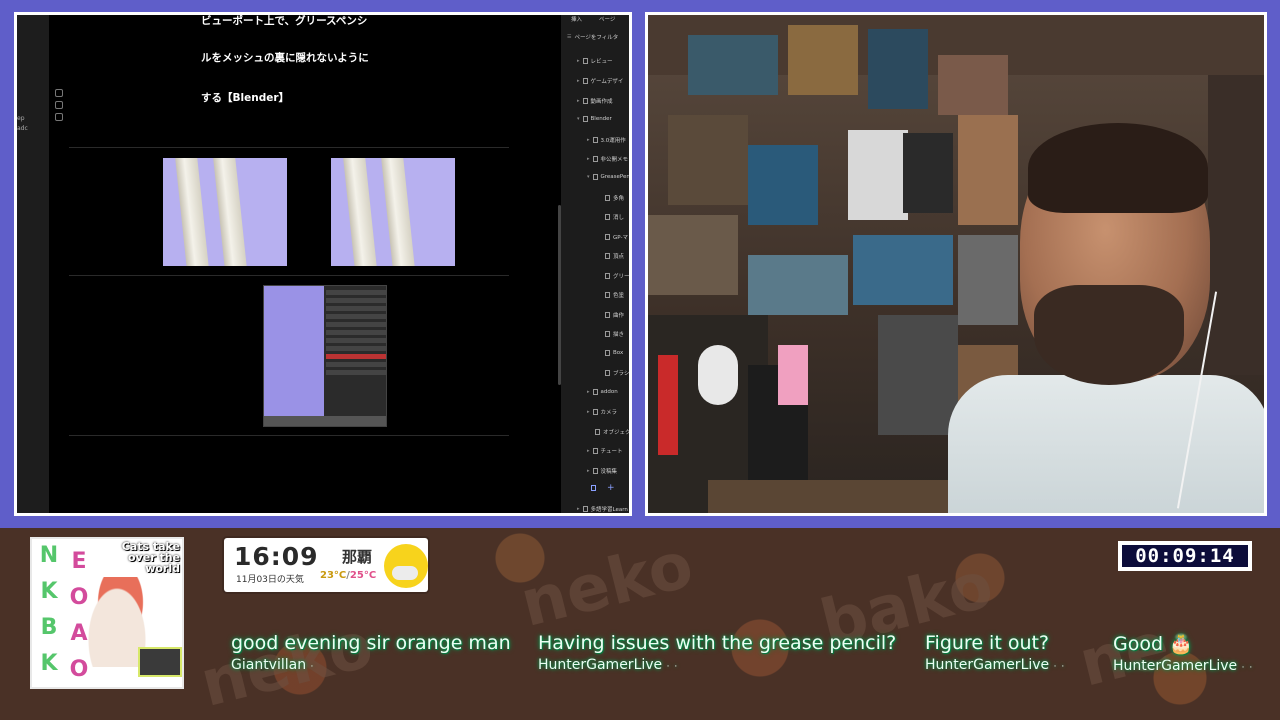 This screenshot has width=1280, height=720. I want to click on sidebar-item: オブジェク, so click(612, 432).